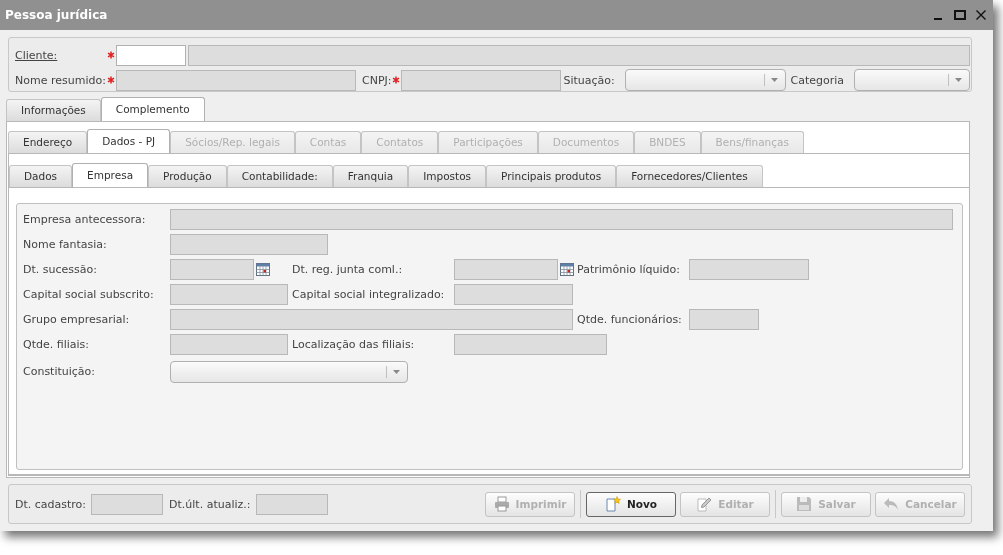 The height and width of the screenshot is (555, 1003). I want to click on tab: Franquia, so click(370, 176).